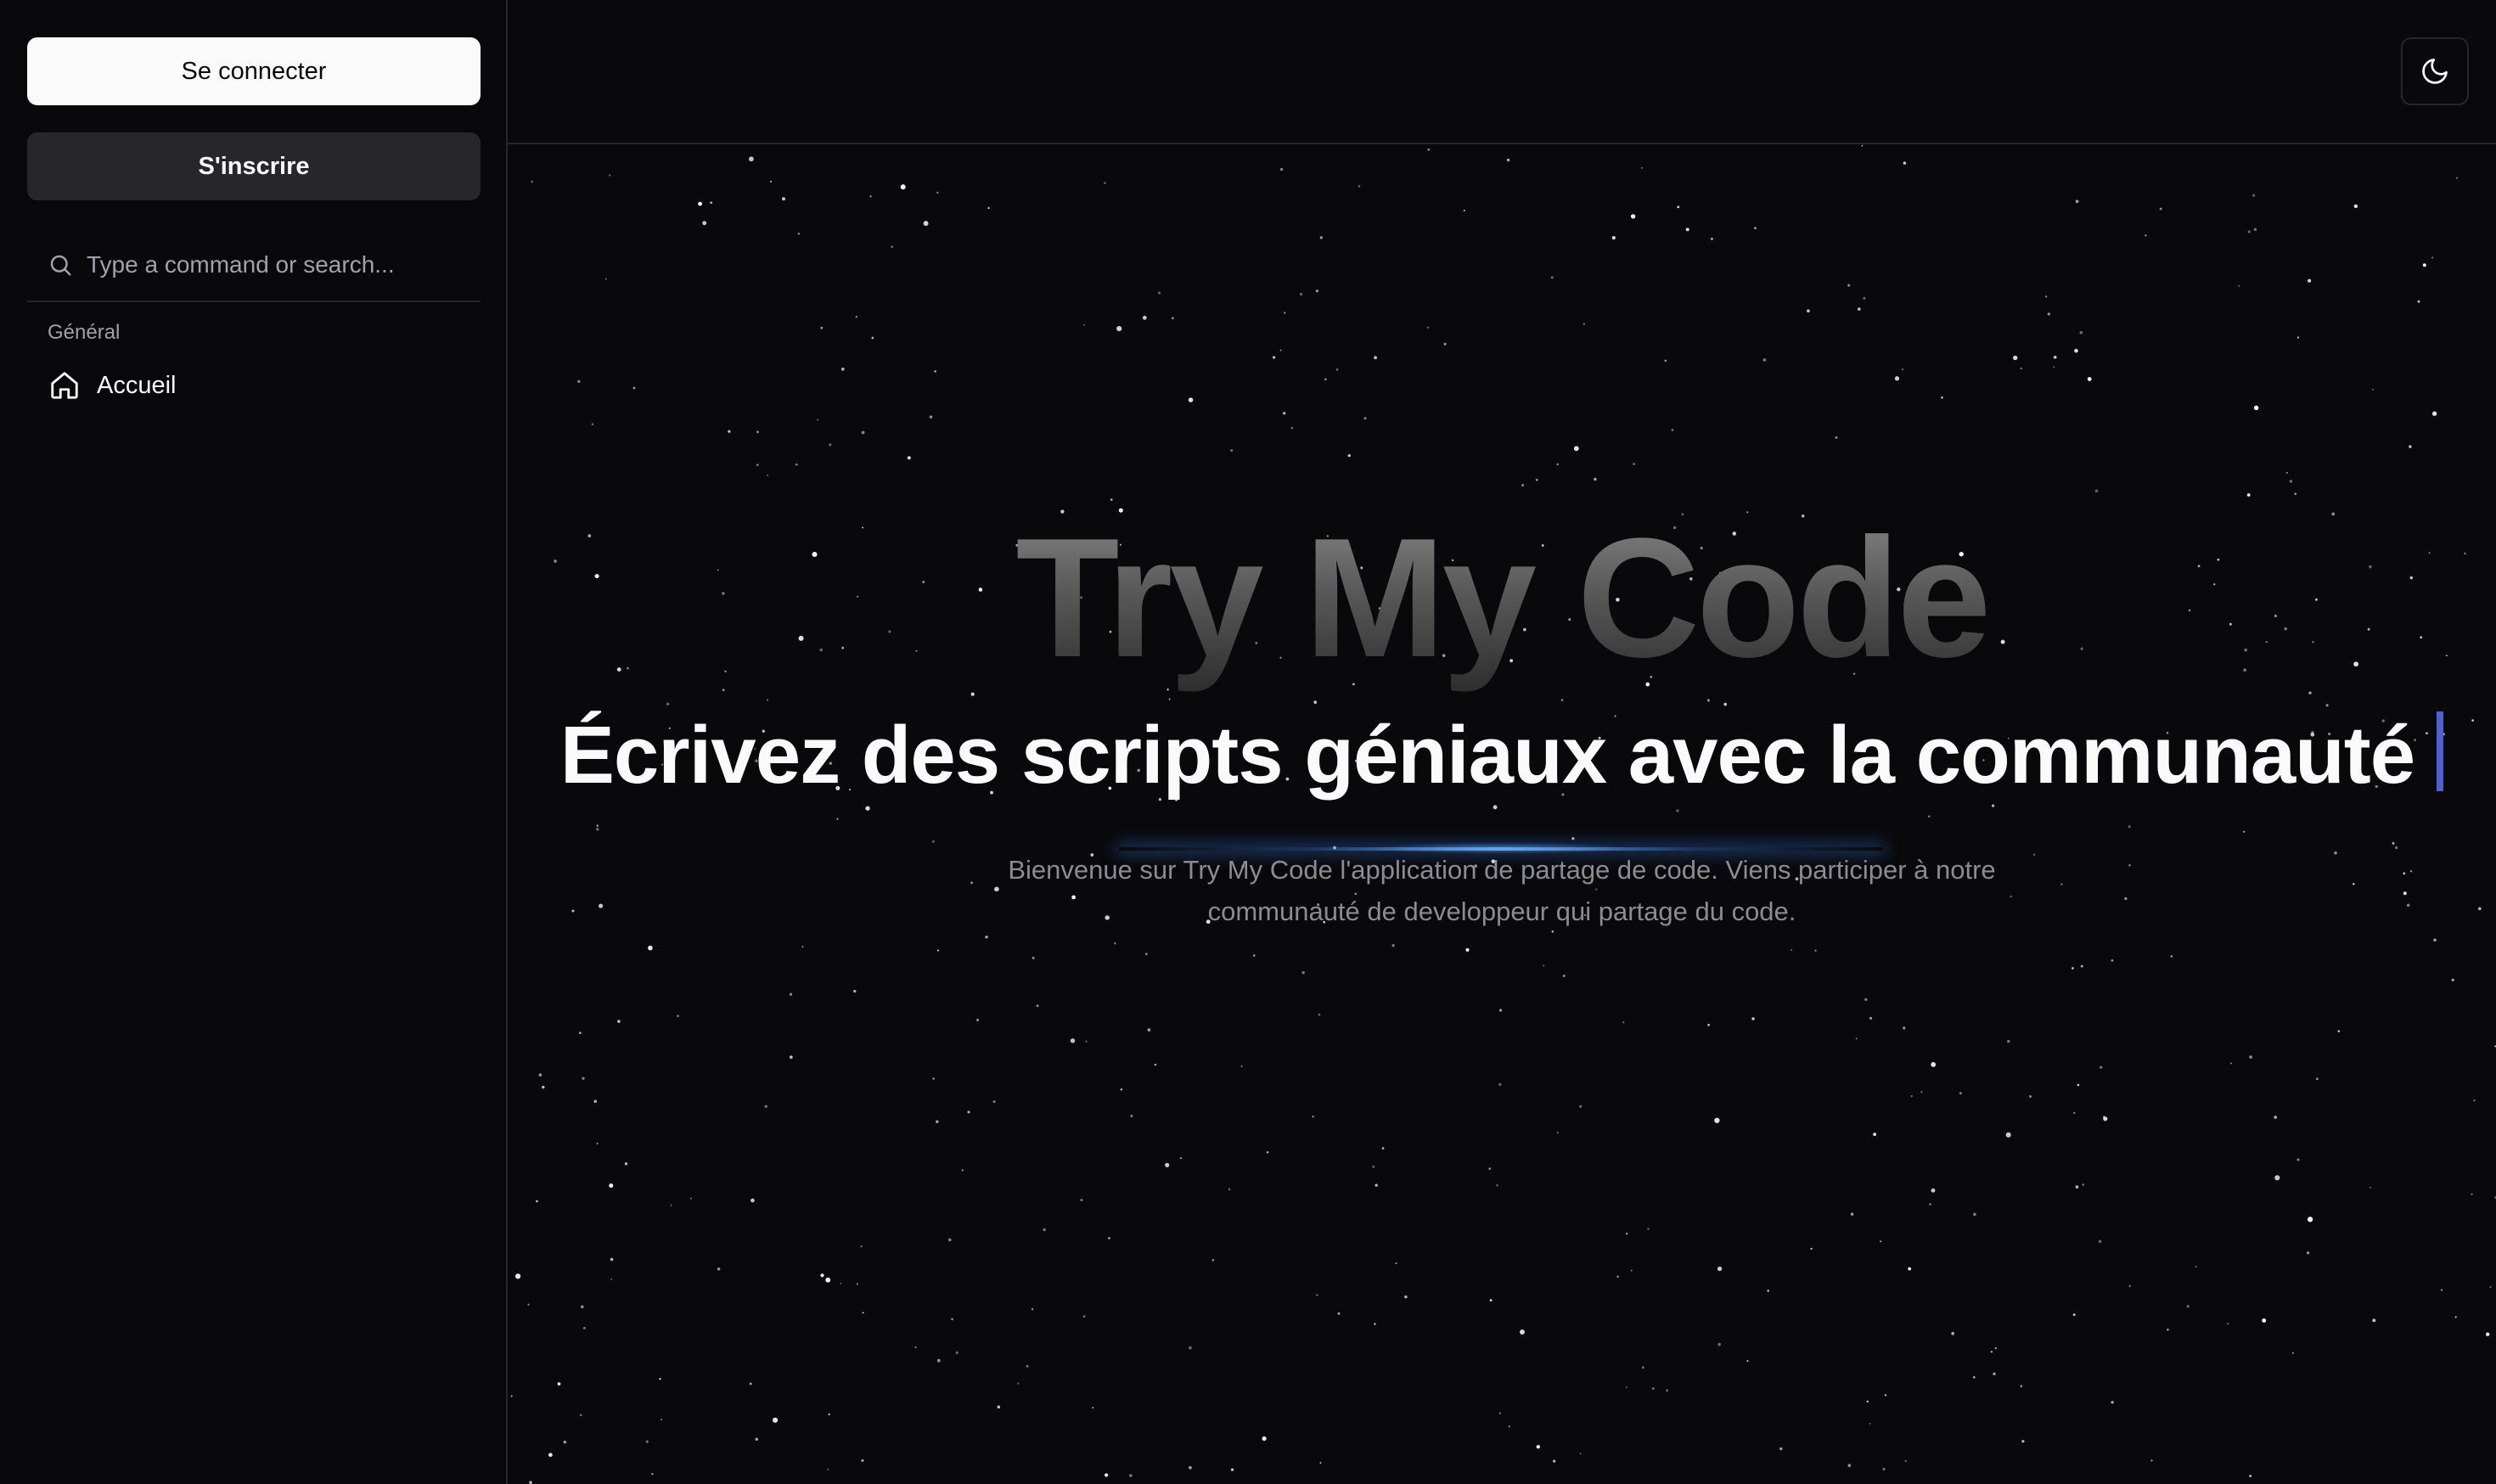 Image resolution: width=2496 pixels, height=1484 pixels. Describe the element at coordinates (254, 166) in the screenshot. I see `signup-button: S'inscrire` at that location.